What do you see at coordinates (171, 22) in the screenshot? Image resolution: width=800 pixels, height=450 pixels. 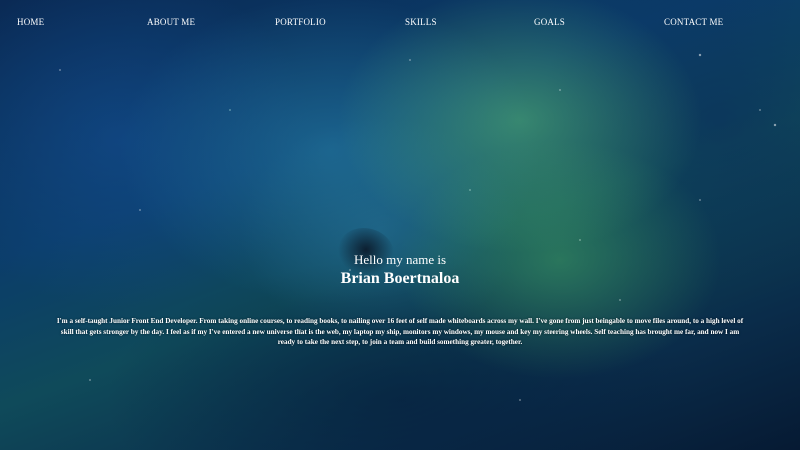 I see `nav-link-about-me: ABOUT ME` at bounding box center [171, 22].